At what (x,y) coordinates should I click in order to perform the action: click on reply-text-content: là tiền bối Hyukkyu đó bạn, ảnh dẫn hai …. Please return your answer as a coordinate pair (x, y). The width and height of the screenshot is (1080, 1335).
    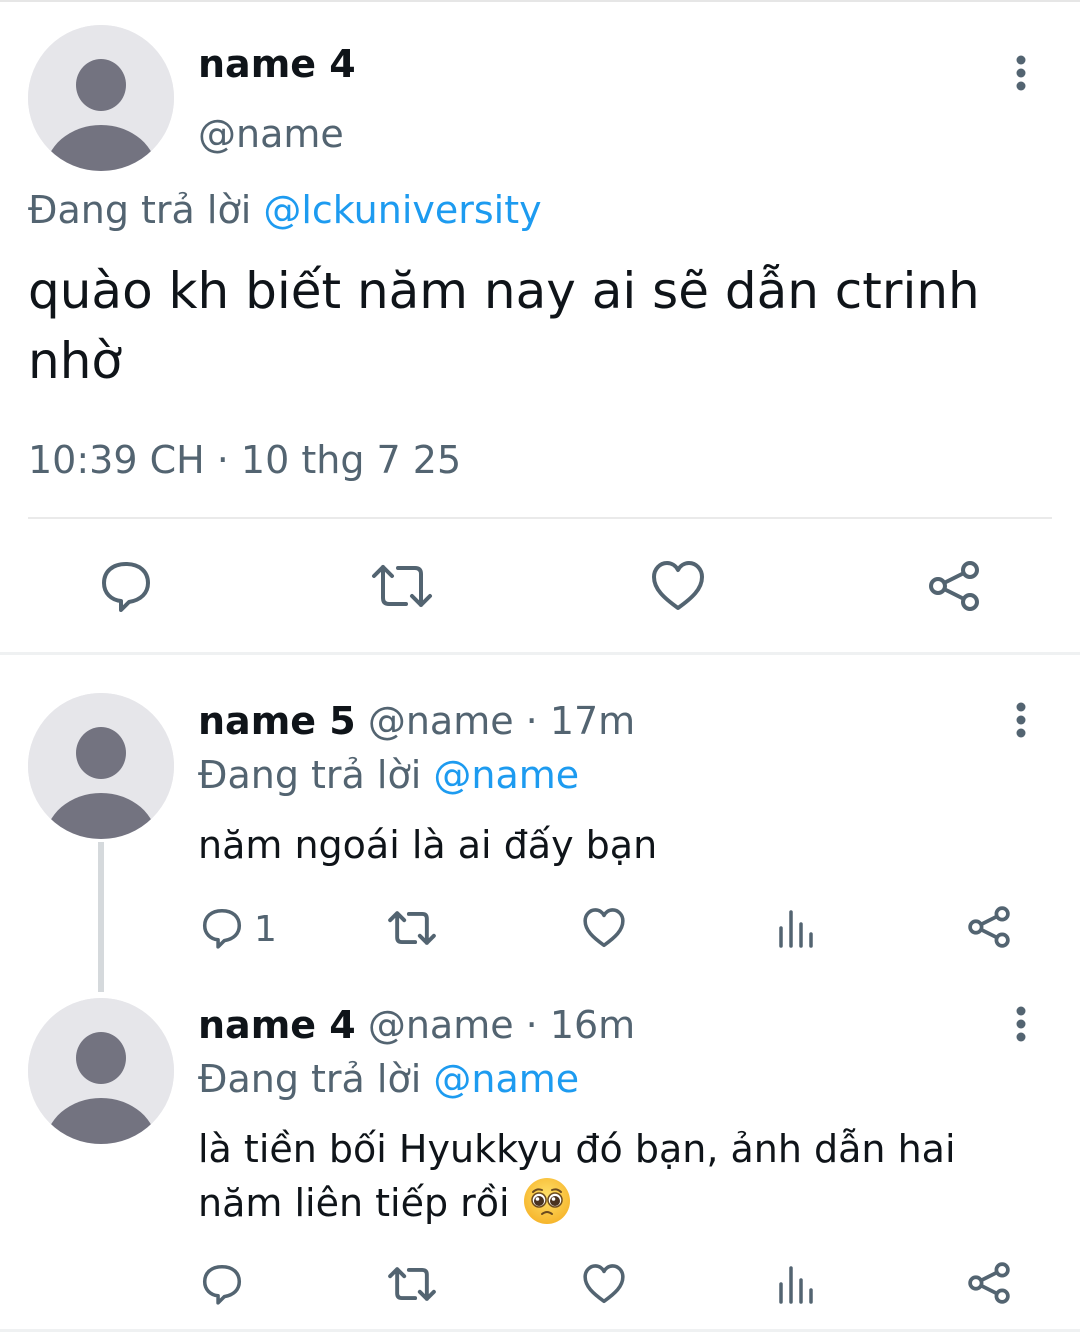
    Looking at the image, I should click on (577, 1176).